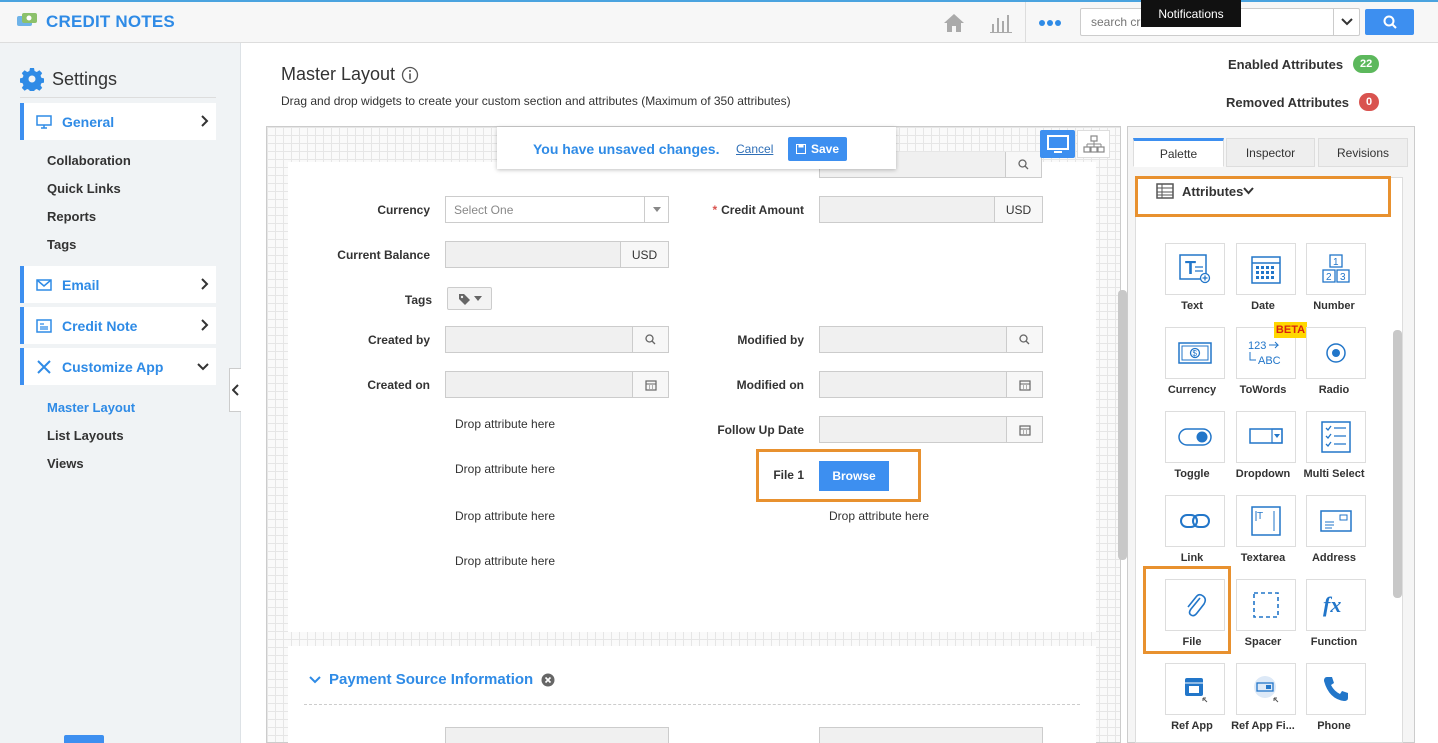 This screenshot has height=743, width=1438. Describe the element at coordinates (1397, 464) in the screenshot. I see `palette-scrollbar` at that location.